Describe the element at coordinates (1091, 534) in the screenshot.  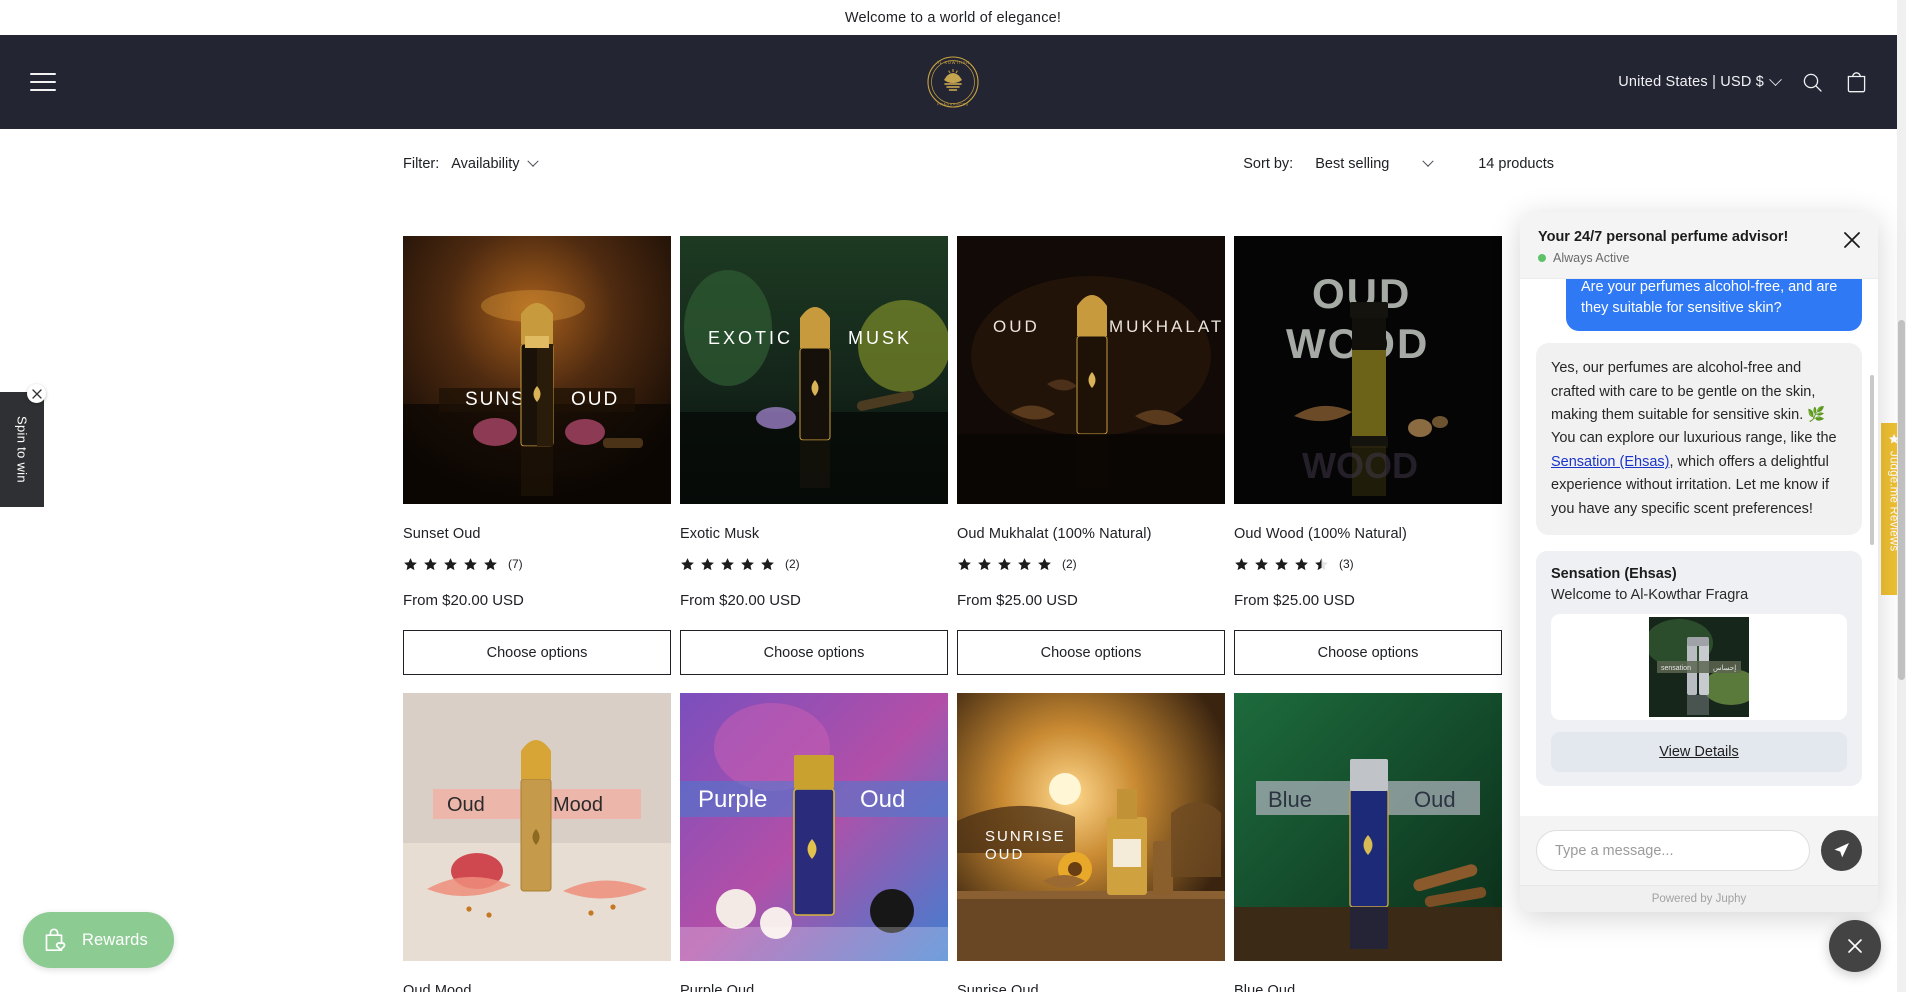
I see `product-title: Oud Mukhalat (100% Natural)` at that location.